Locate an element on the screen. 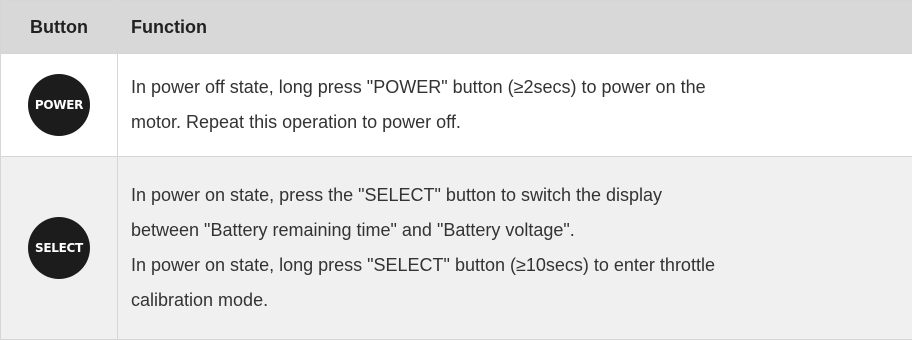 The image size is (912, 340). column-header-button: Button is located at coordinates (59, 27).